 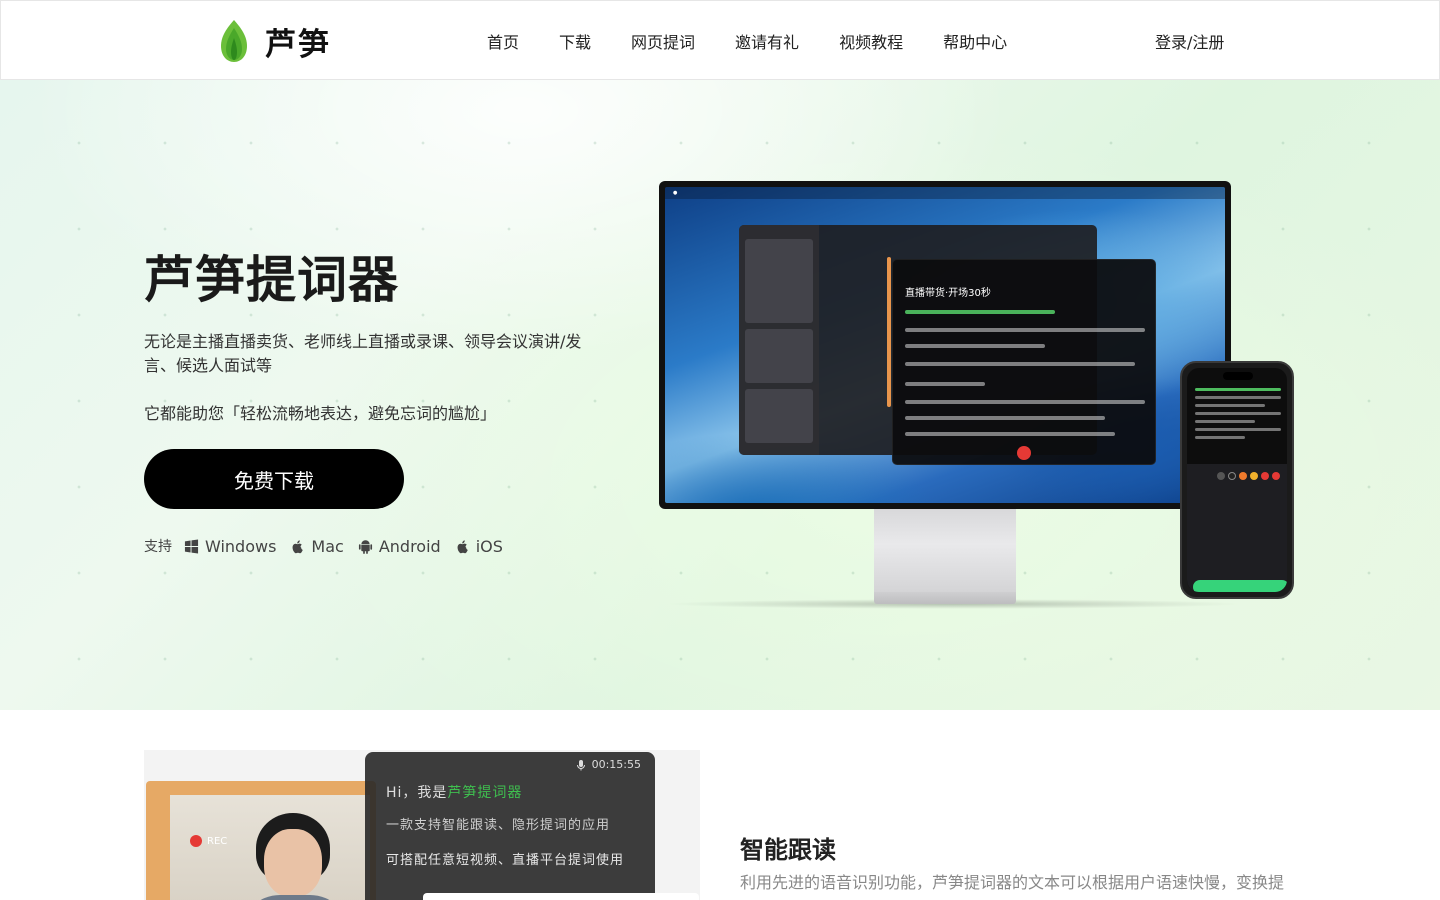 I want to click on camera-preview: REC, so click(x=261, y=840).